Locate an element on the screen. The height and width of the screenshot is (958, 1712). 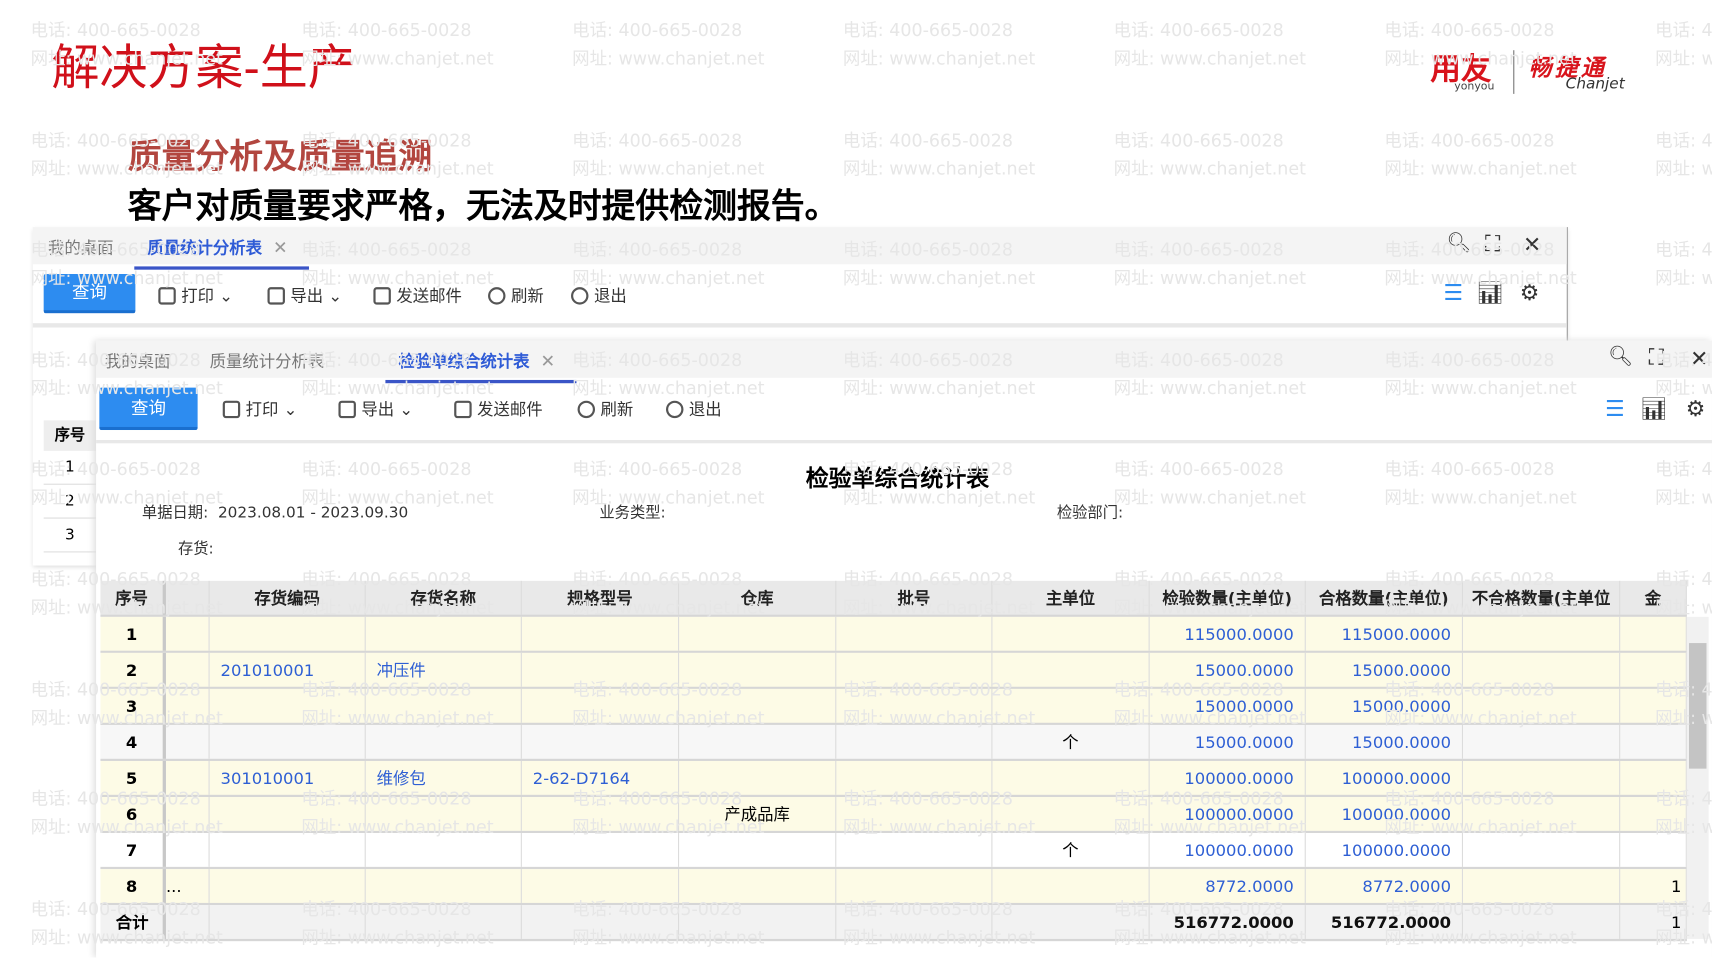
tab-quality-analysis: 质量统计分析表 ✕ is located at coordinates (222, 253).